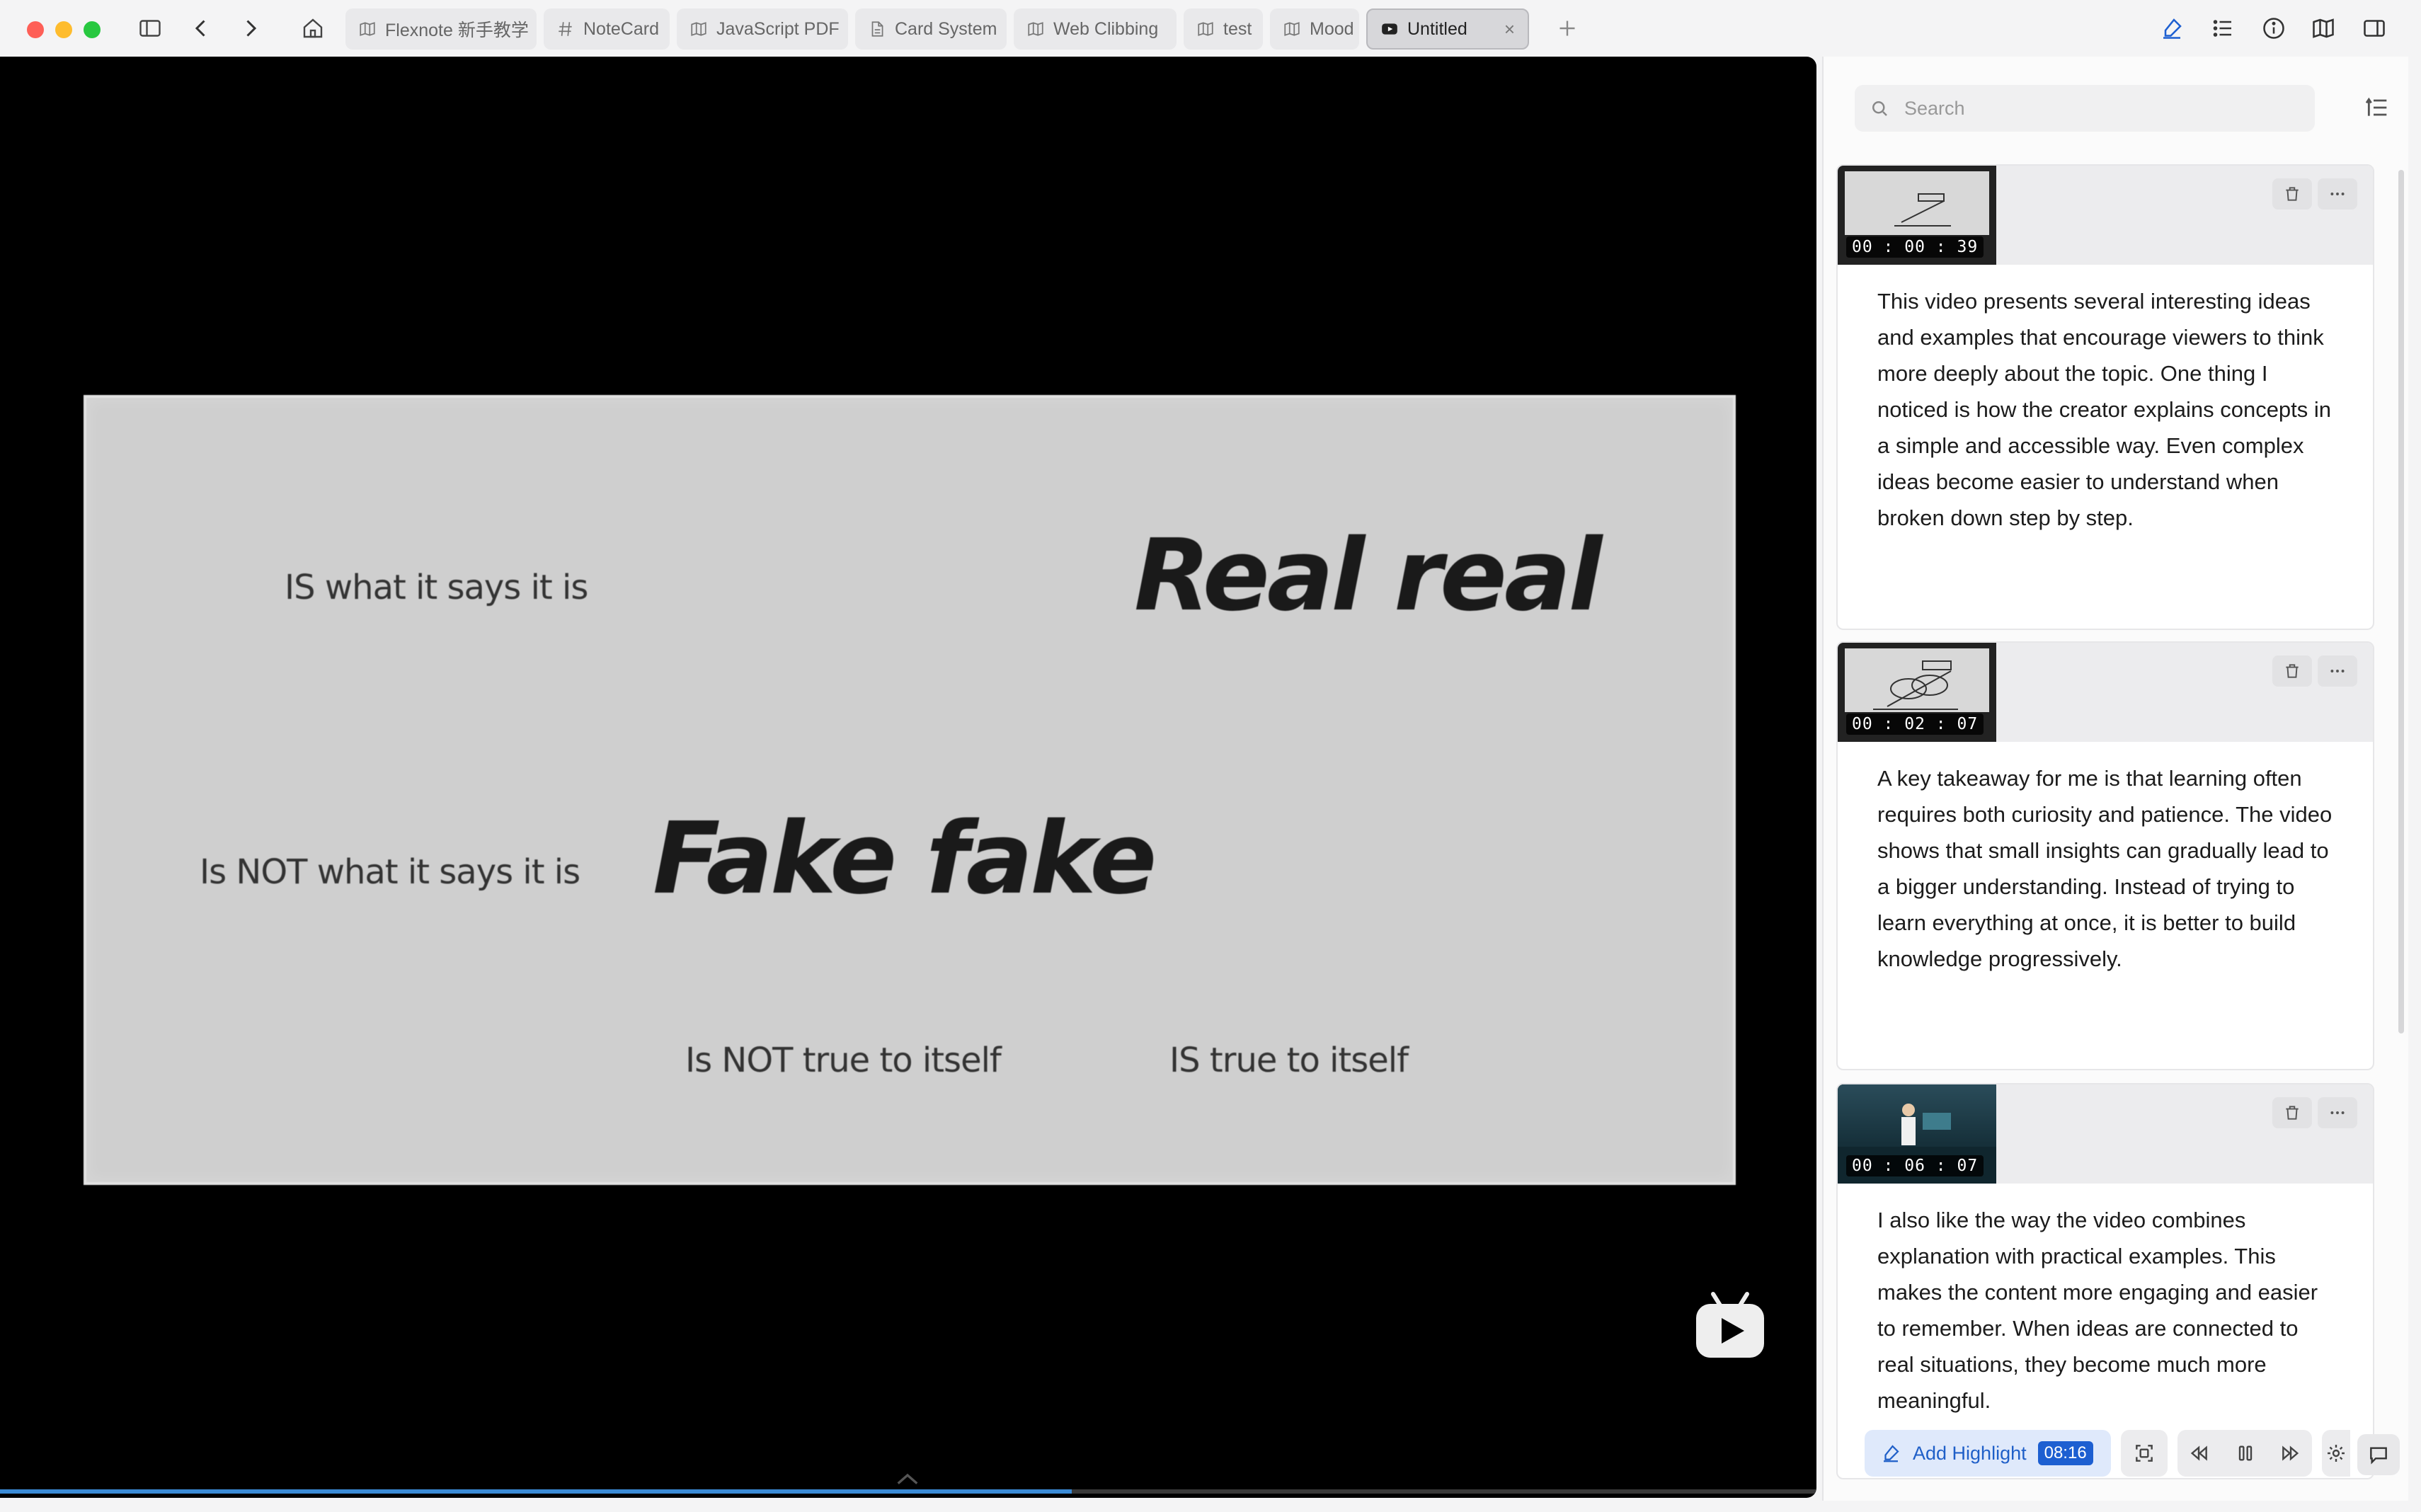 The image size is (2421, 1512). What do you see at coordinates (1917, 1134) in the screenshot?
I see `highlight-thumbnail: 00 : 06 : 07` at bounding box center [1917, 1134].